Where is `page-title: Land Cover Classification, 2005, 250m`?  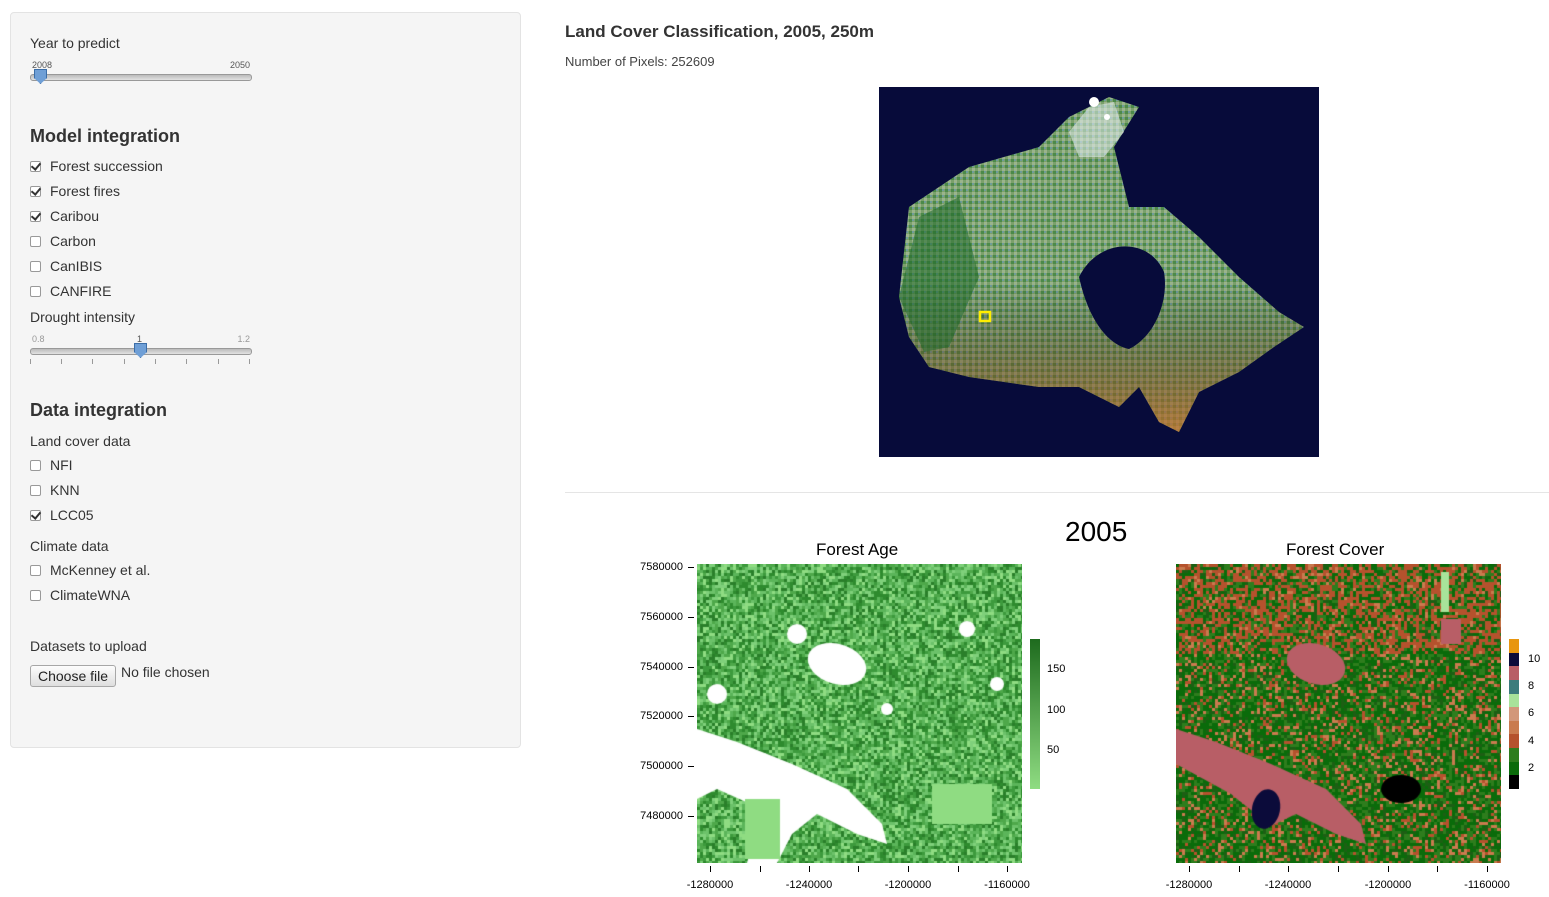
page-title: Land Cover Classification, 2005, 250m is located at coordinates (719, 31).